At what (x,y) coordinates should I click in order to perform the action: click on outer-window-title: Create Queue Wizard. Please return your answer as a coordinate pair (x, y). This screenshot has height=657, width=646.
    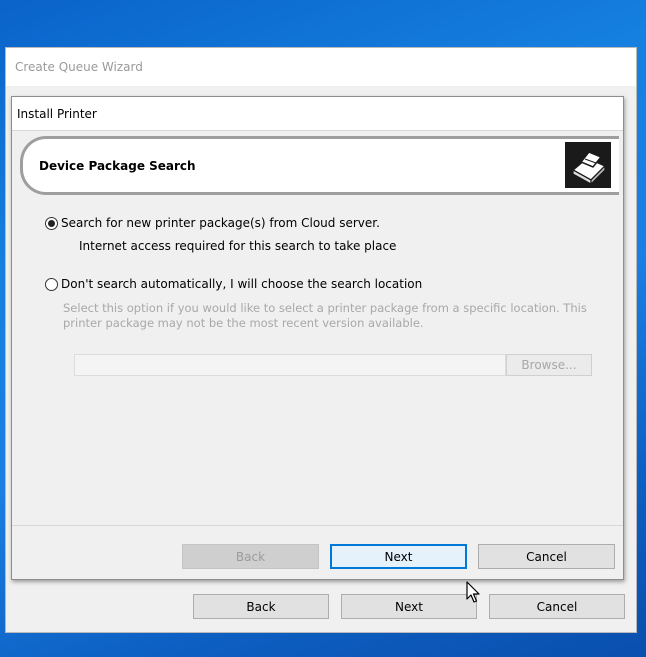
    Looking at the image, I should click on (321, 67).